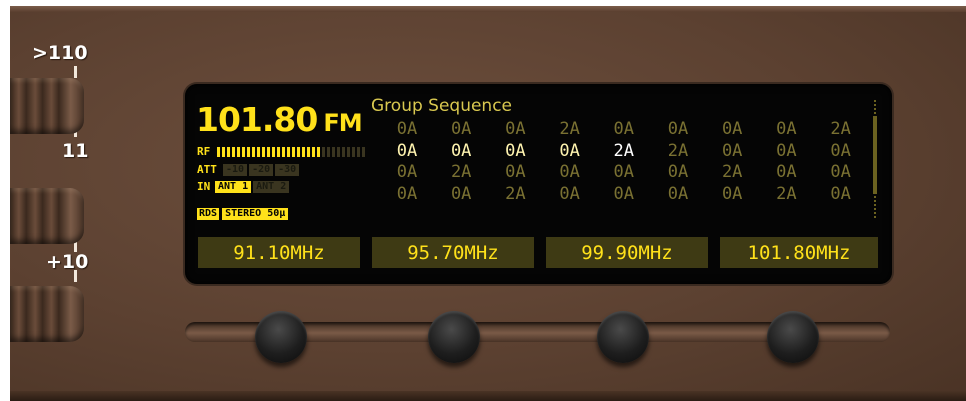  I want to click on tuned-frequency: 101.80 FM, so click(279, 119).